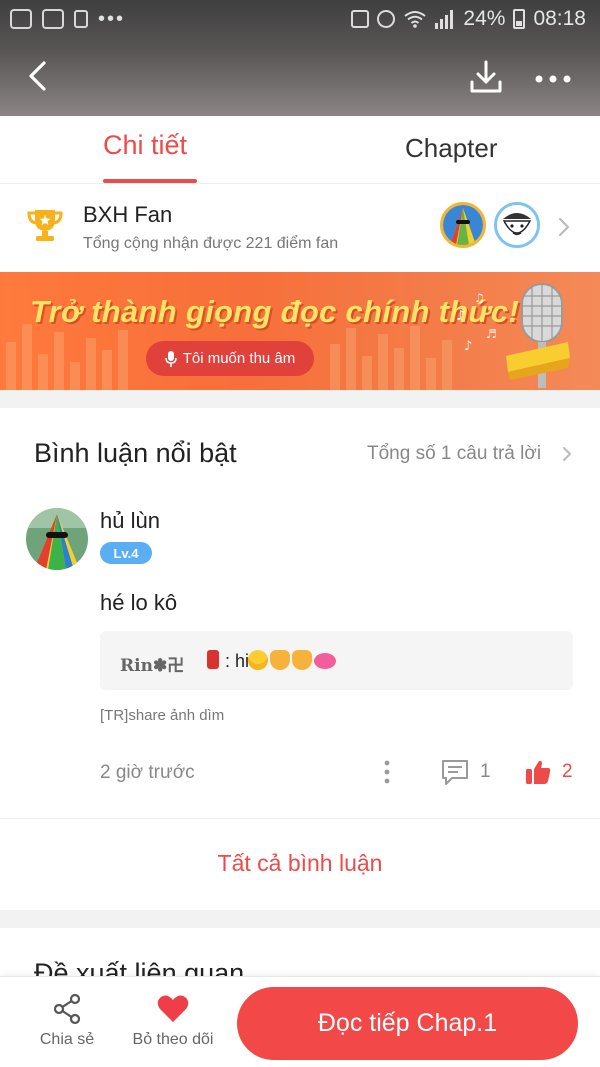  Describe the element at coordinates (275, 311) in the screenshot. I see `banner-title: Trở thành giọng đọc chính thức!` at that location.